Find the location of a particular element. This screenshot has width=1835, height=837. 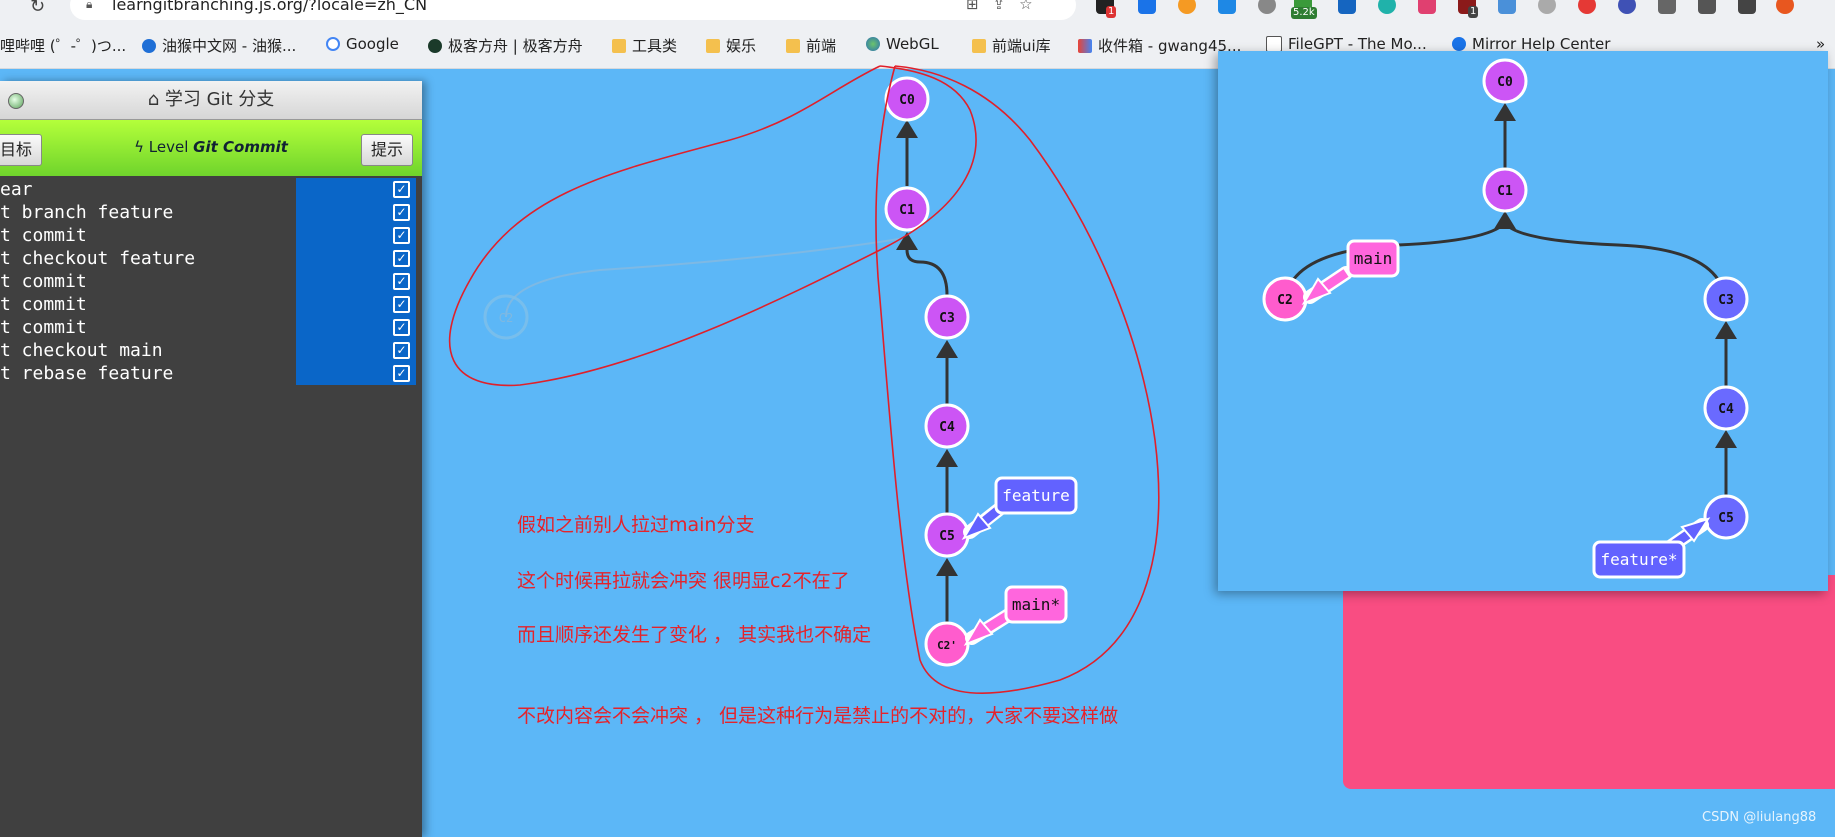

level-name: Git Commit is located at coordinates (240, 147).